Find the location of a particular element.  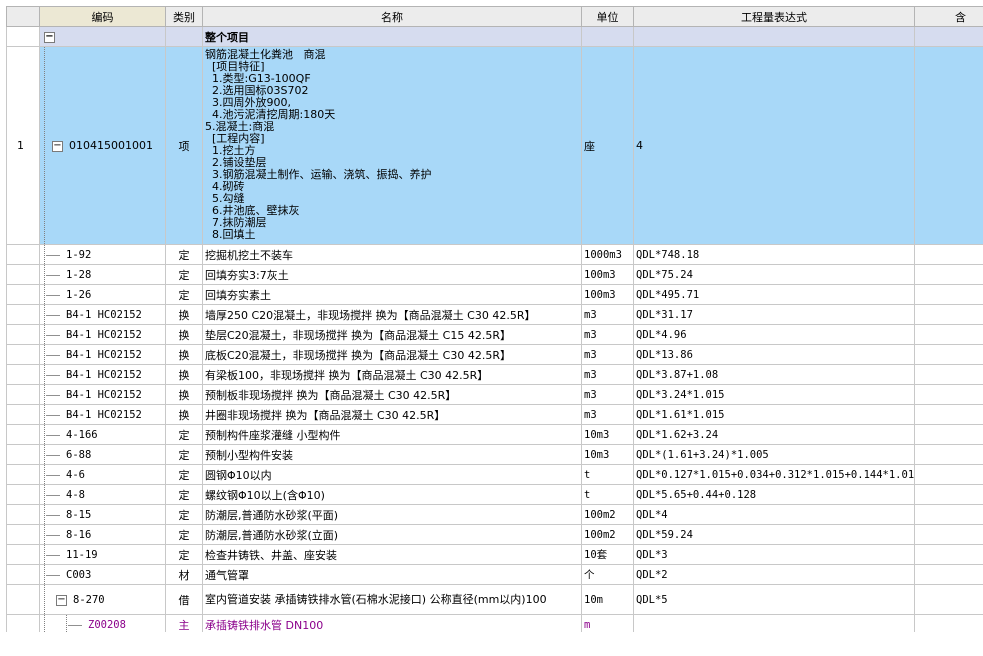

unit-cell: 10套 is located at coordinates (607, 554).